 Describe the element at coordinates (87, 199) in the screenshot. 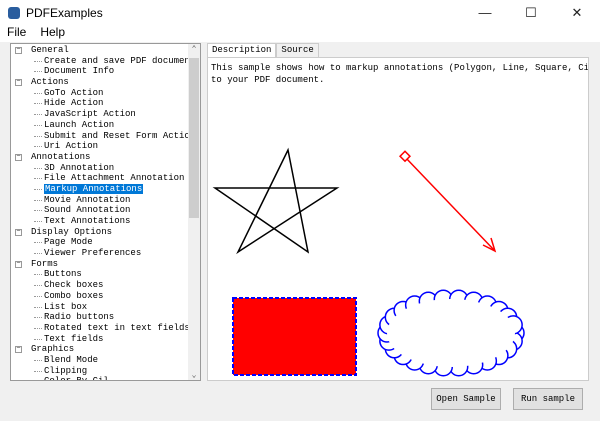

I see `tree-item-label: Movie Annotation` at that location.